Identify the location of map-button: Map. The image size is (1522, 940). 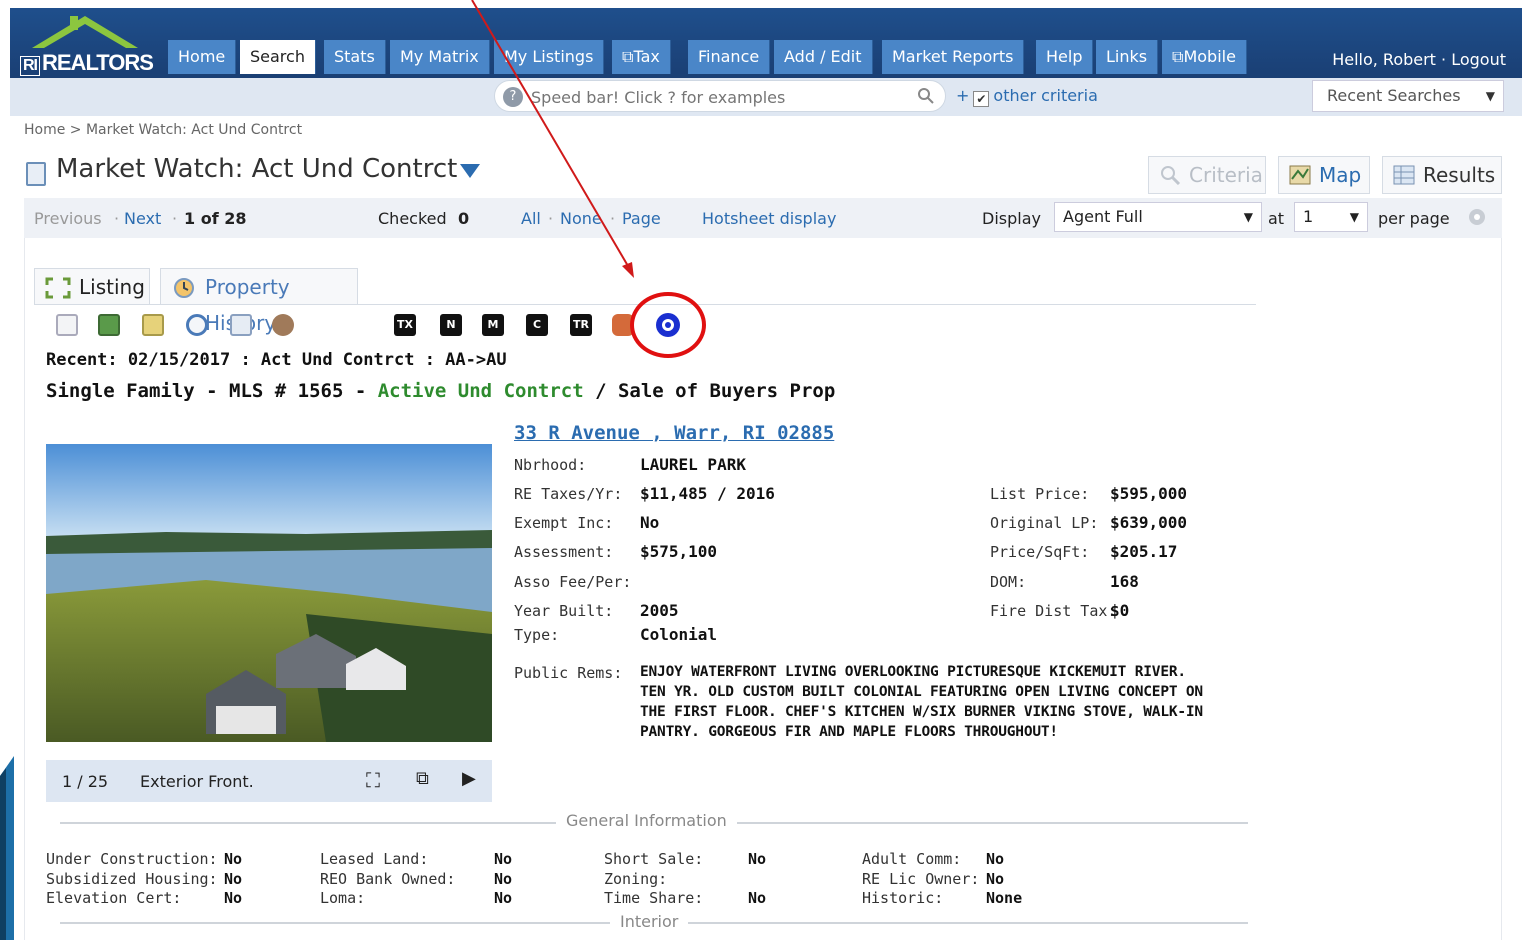
(1324, 175).